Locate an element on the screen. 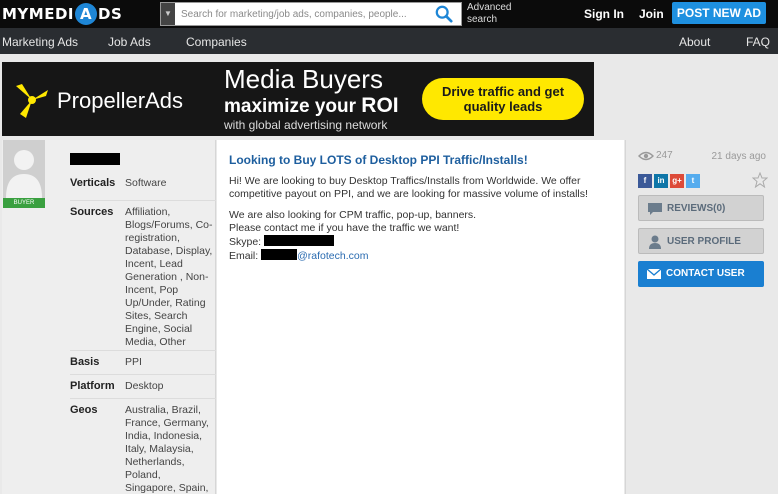 The width and height of the screenshot is (778, 494). banner-tagline: with global advertising network is located at coordinates (306, 125).